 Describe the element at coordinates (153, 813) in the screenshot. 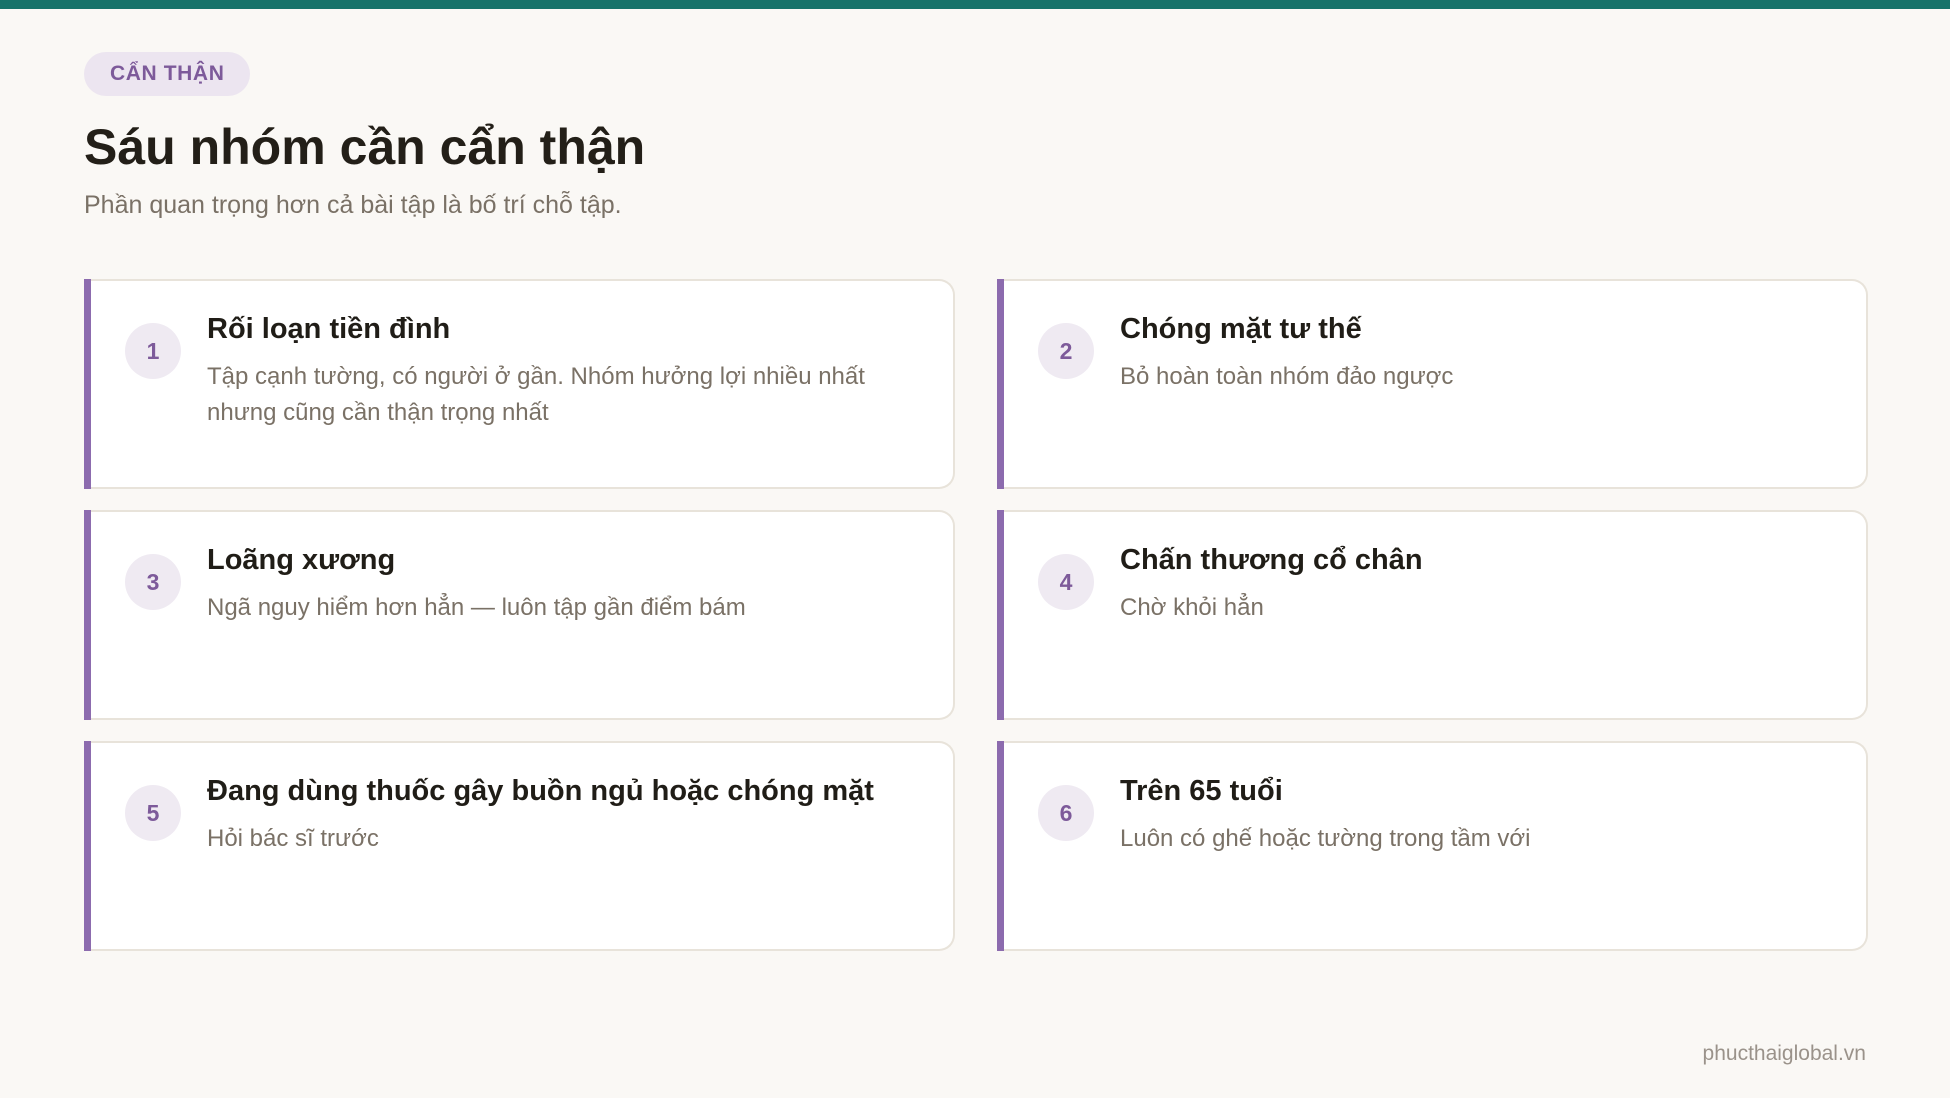

I see `card-number-badge: 5` at that location.